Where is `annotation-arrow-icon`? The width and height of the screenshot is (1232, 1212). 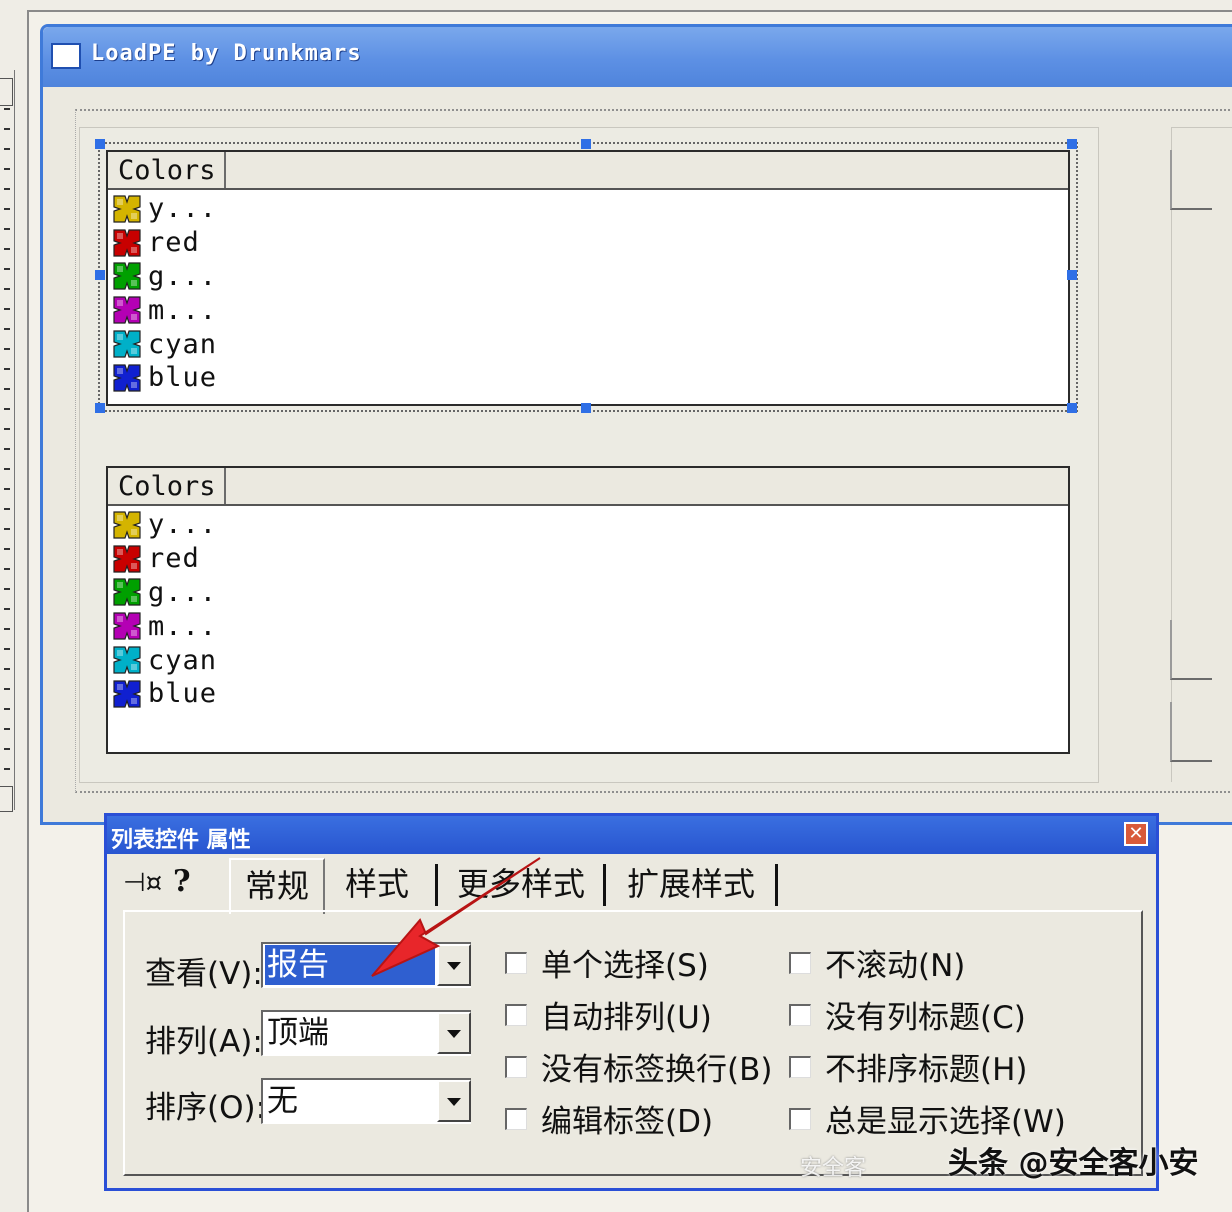 annotation-arrow-icon is located at coordinates (456, 917).